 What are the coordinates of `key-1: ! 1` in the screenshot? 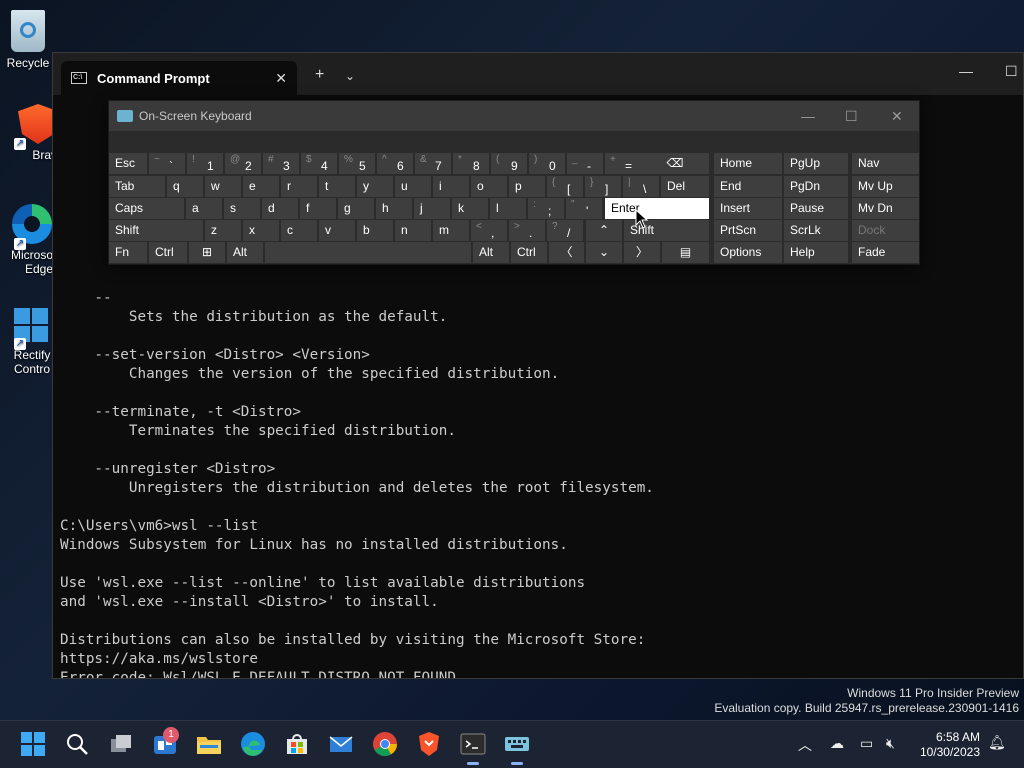 It's located at (205, 163).